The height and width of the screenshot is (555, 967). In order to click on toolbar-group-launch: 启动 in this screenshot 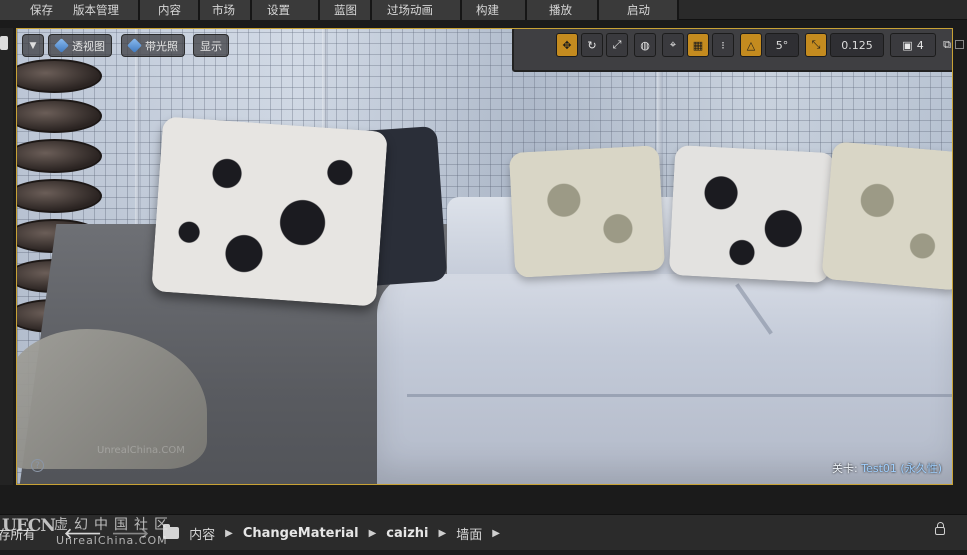, I will do `click(639, 10)`.